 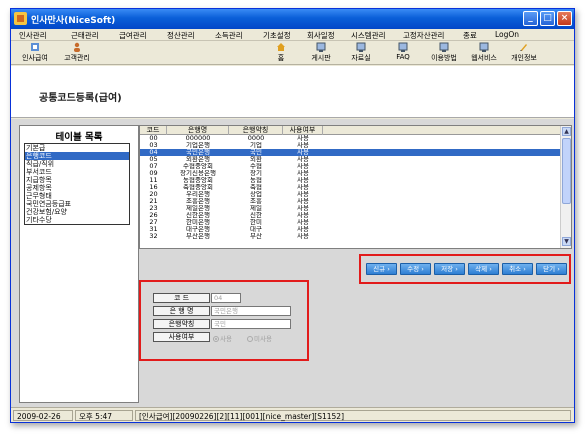 I want to click on toolbar-faq-label: FAQ, so click(x=403, y=57).